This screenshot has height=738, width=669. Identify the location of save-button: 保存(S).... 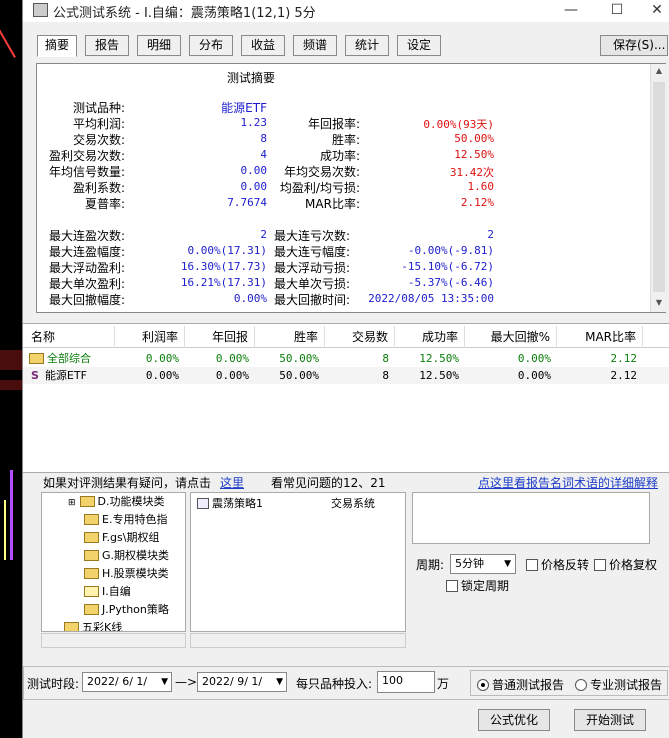
(634, 45).